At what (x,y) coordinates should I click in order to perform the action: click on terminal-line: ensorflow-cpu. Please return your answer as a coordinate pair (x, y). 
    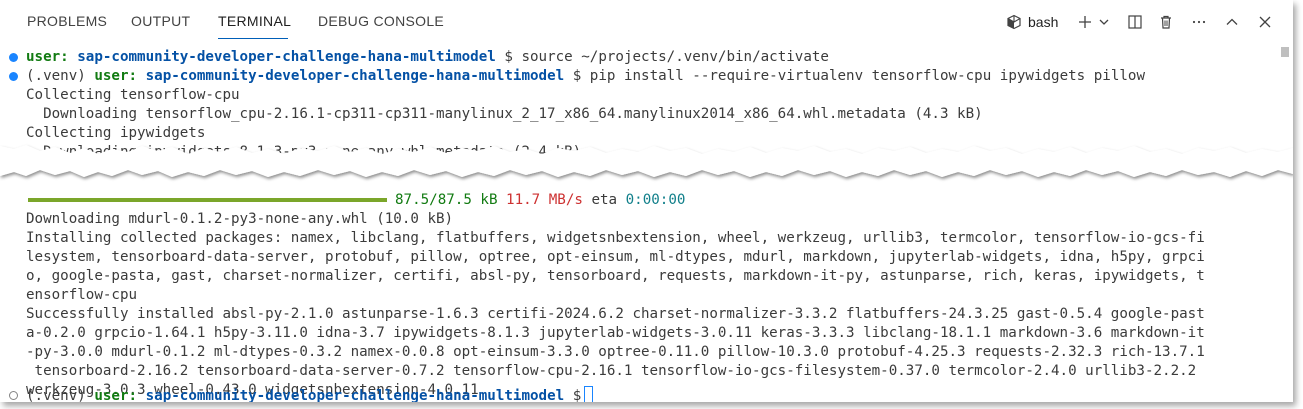
    Looking at the image, I should click on (82, 295).